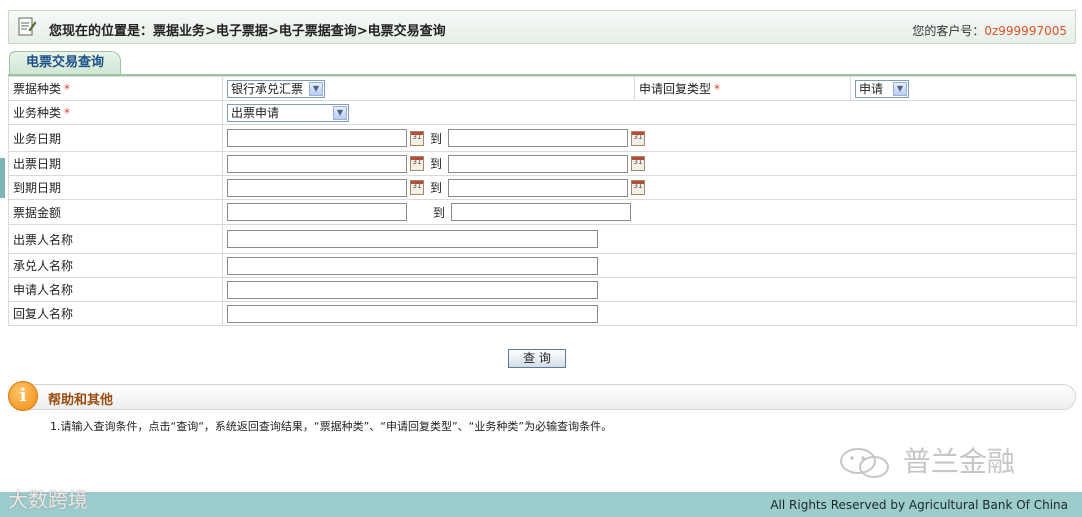  I want to click on business-date-to-input, so click(538, 138).